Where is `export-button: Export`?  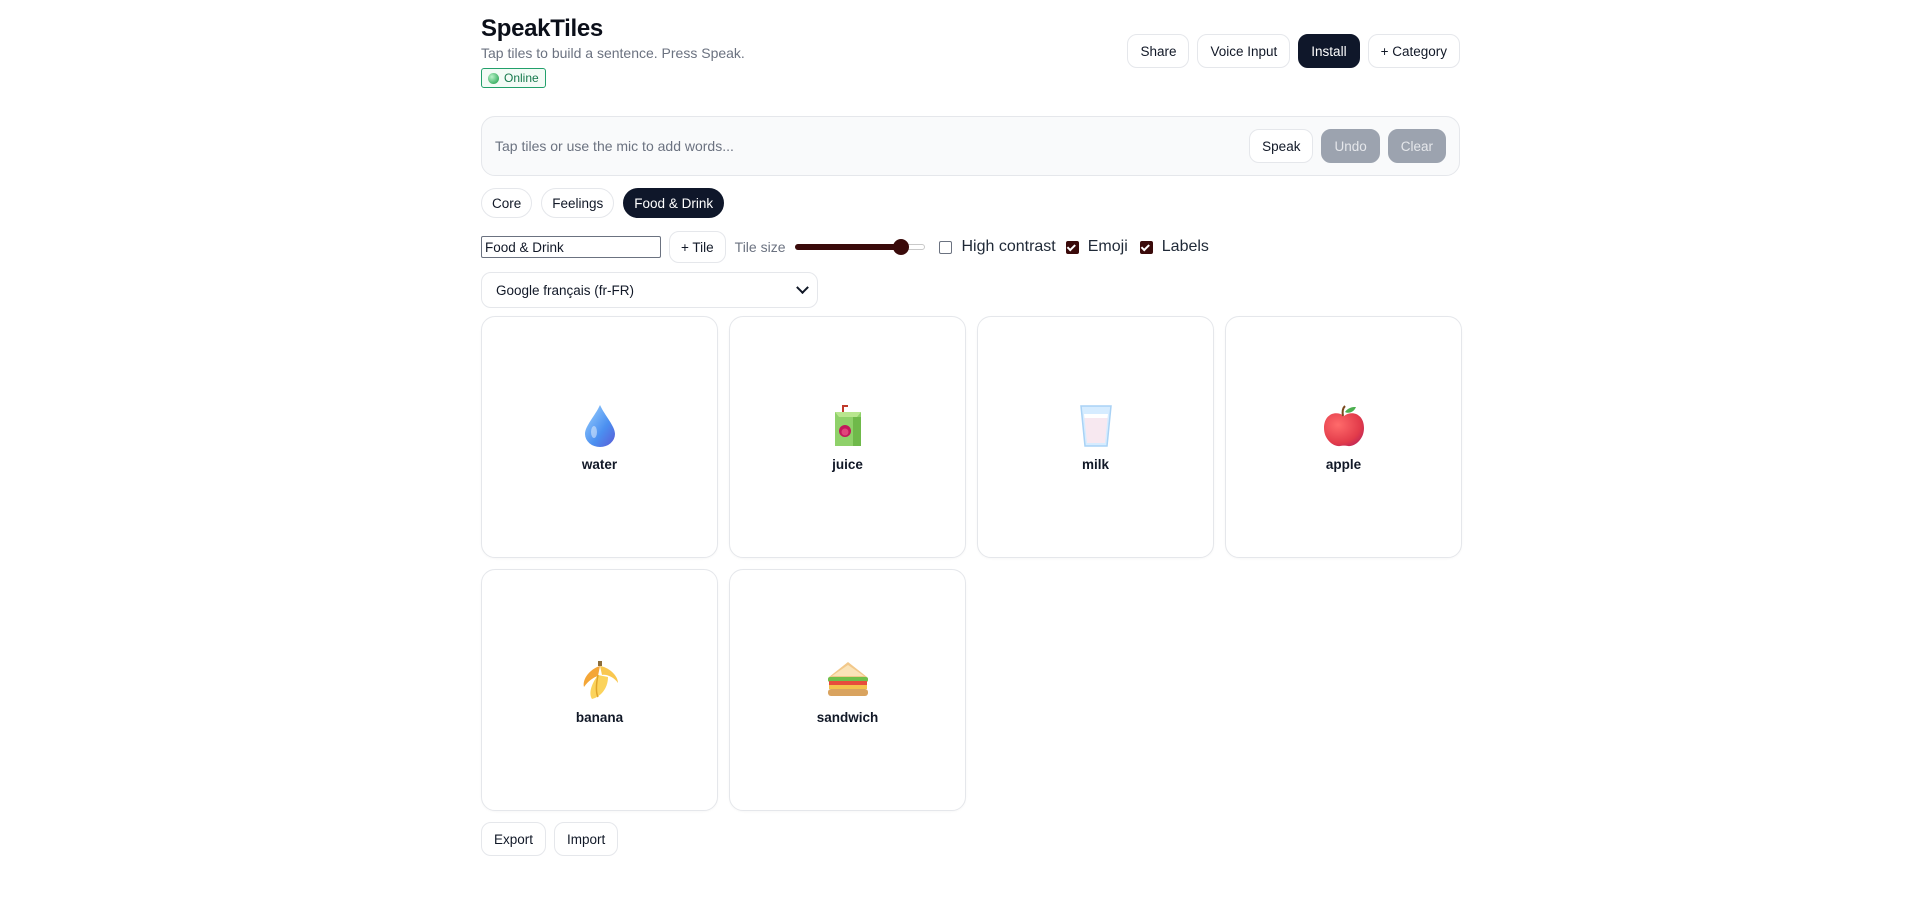 export-button: Export is located at coordinates (514, 839).